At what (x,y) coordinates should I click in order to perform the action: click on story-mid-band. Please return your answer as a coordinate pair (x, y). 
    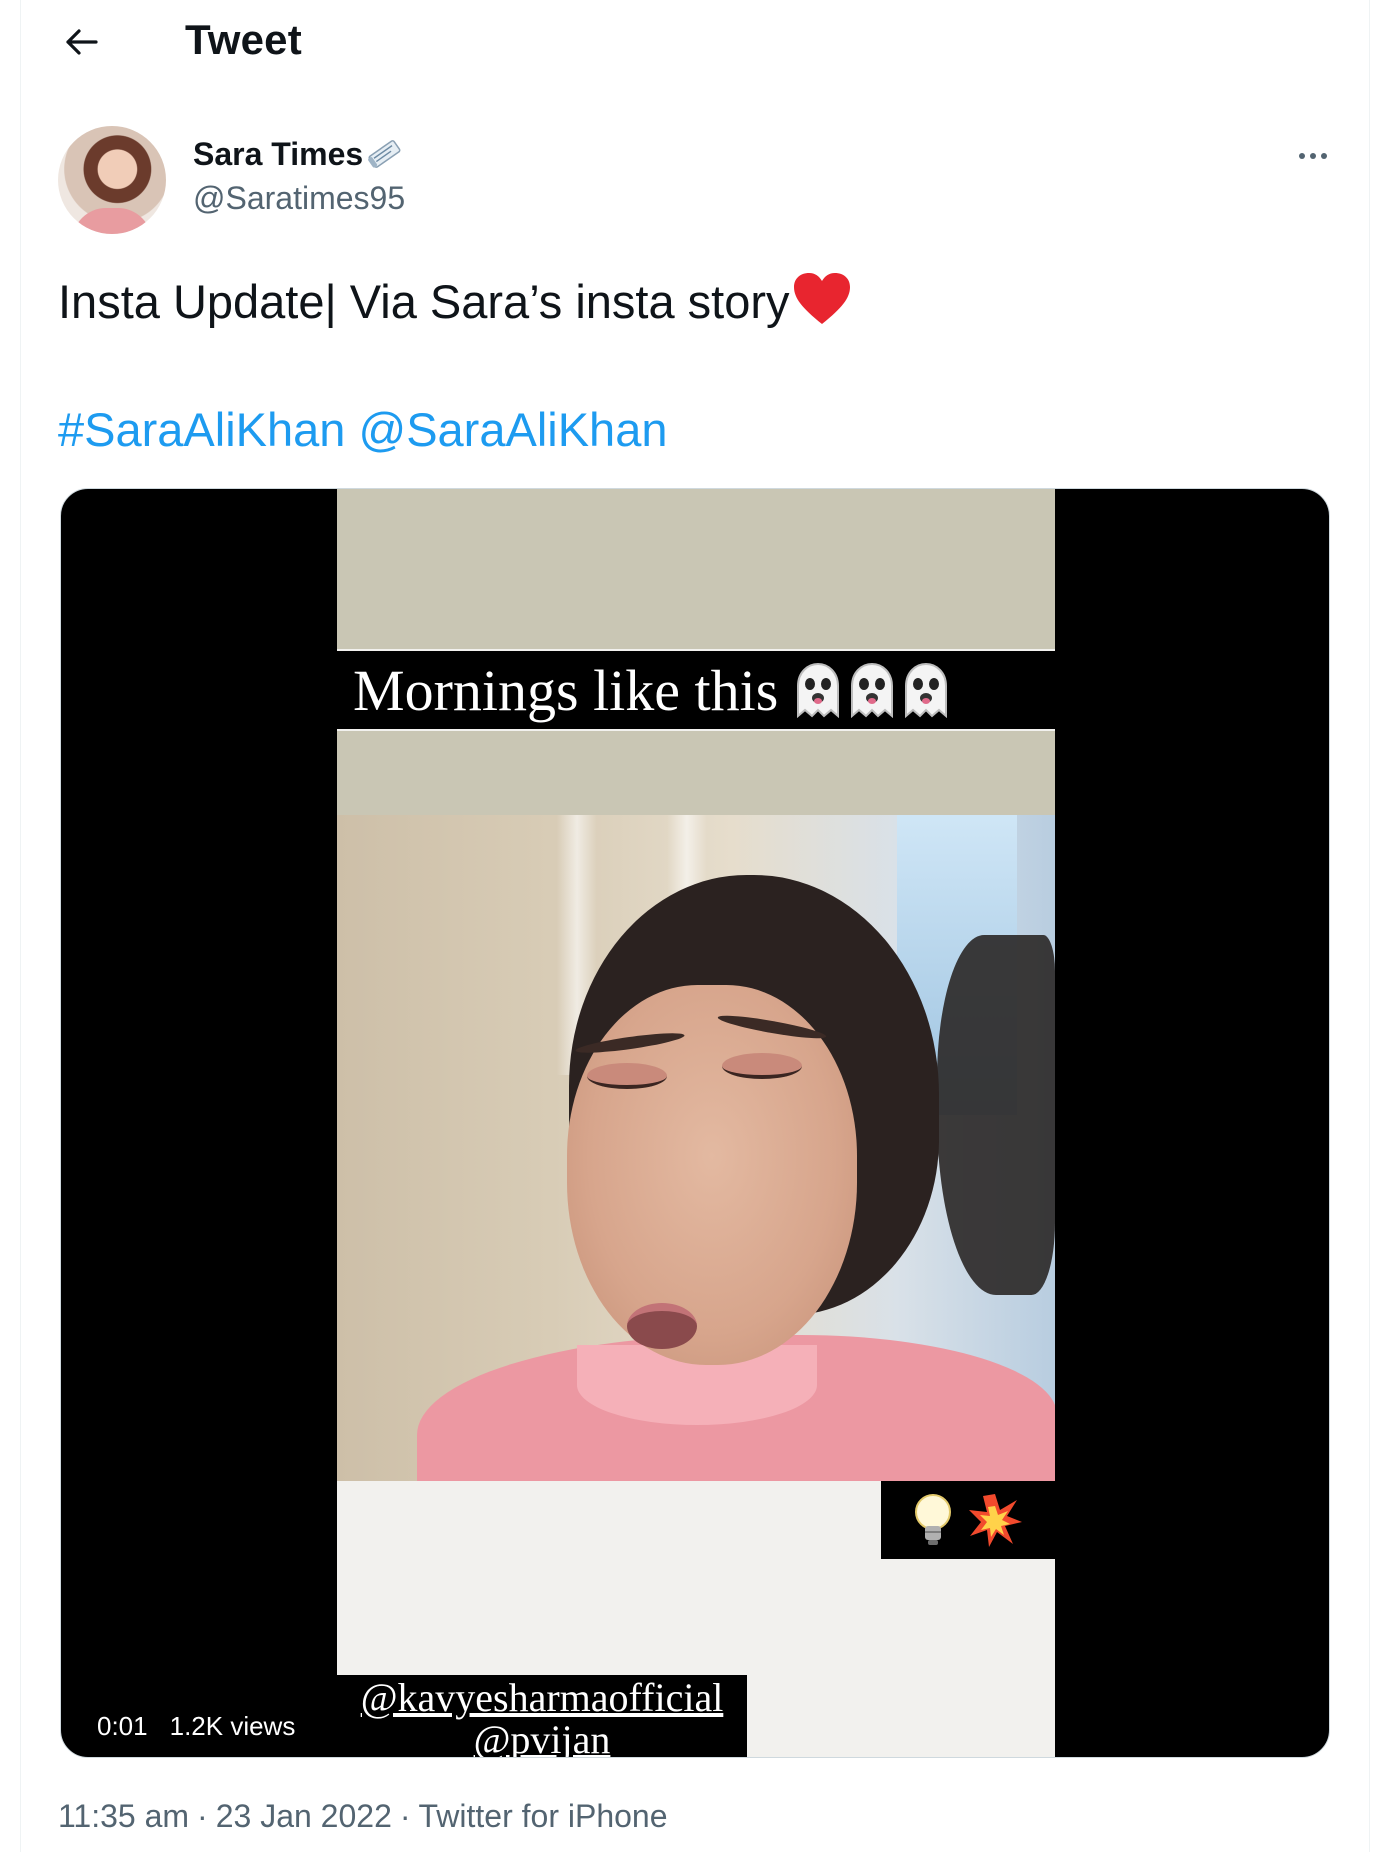
    Looking at the image, I should click on (696, 773).